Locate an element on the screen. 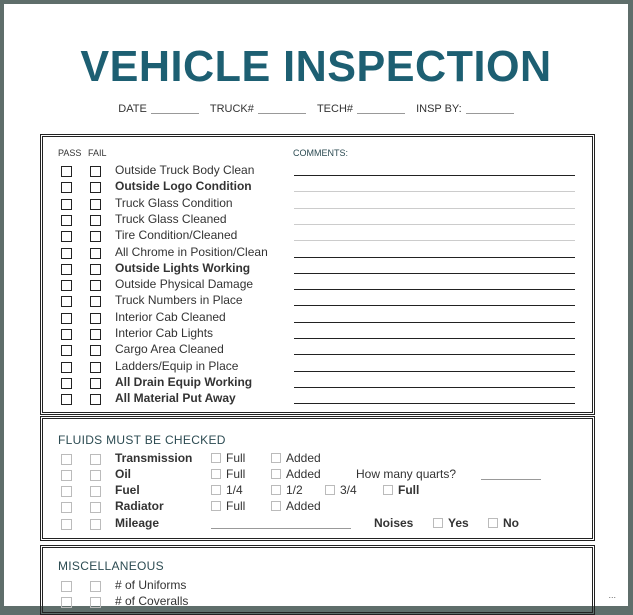  insp-by-field is located at coordinates (489, 113).